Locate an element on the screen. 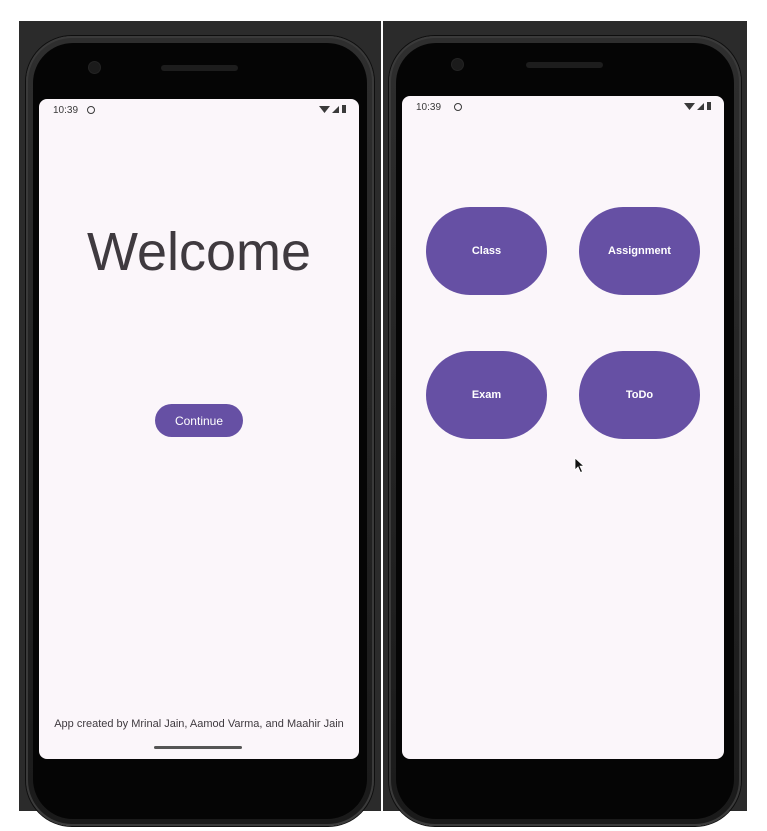 The image size is (767, 831). continue-button: Continue is located at coordinates (199, 420).